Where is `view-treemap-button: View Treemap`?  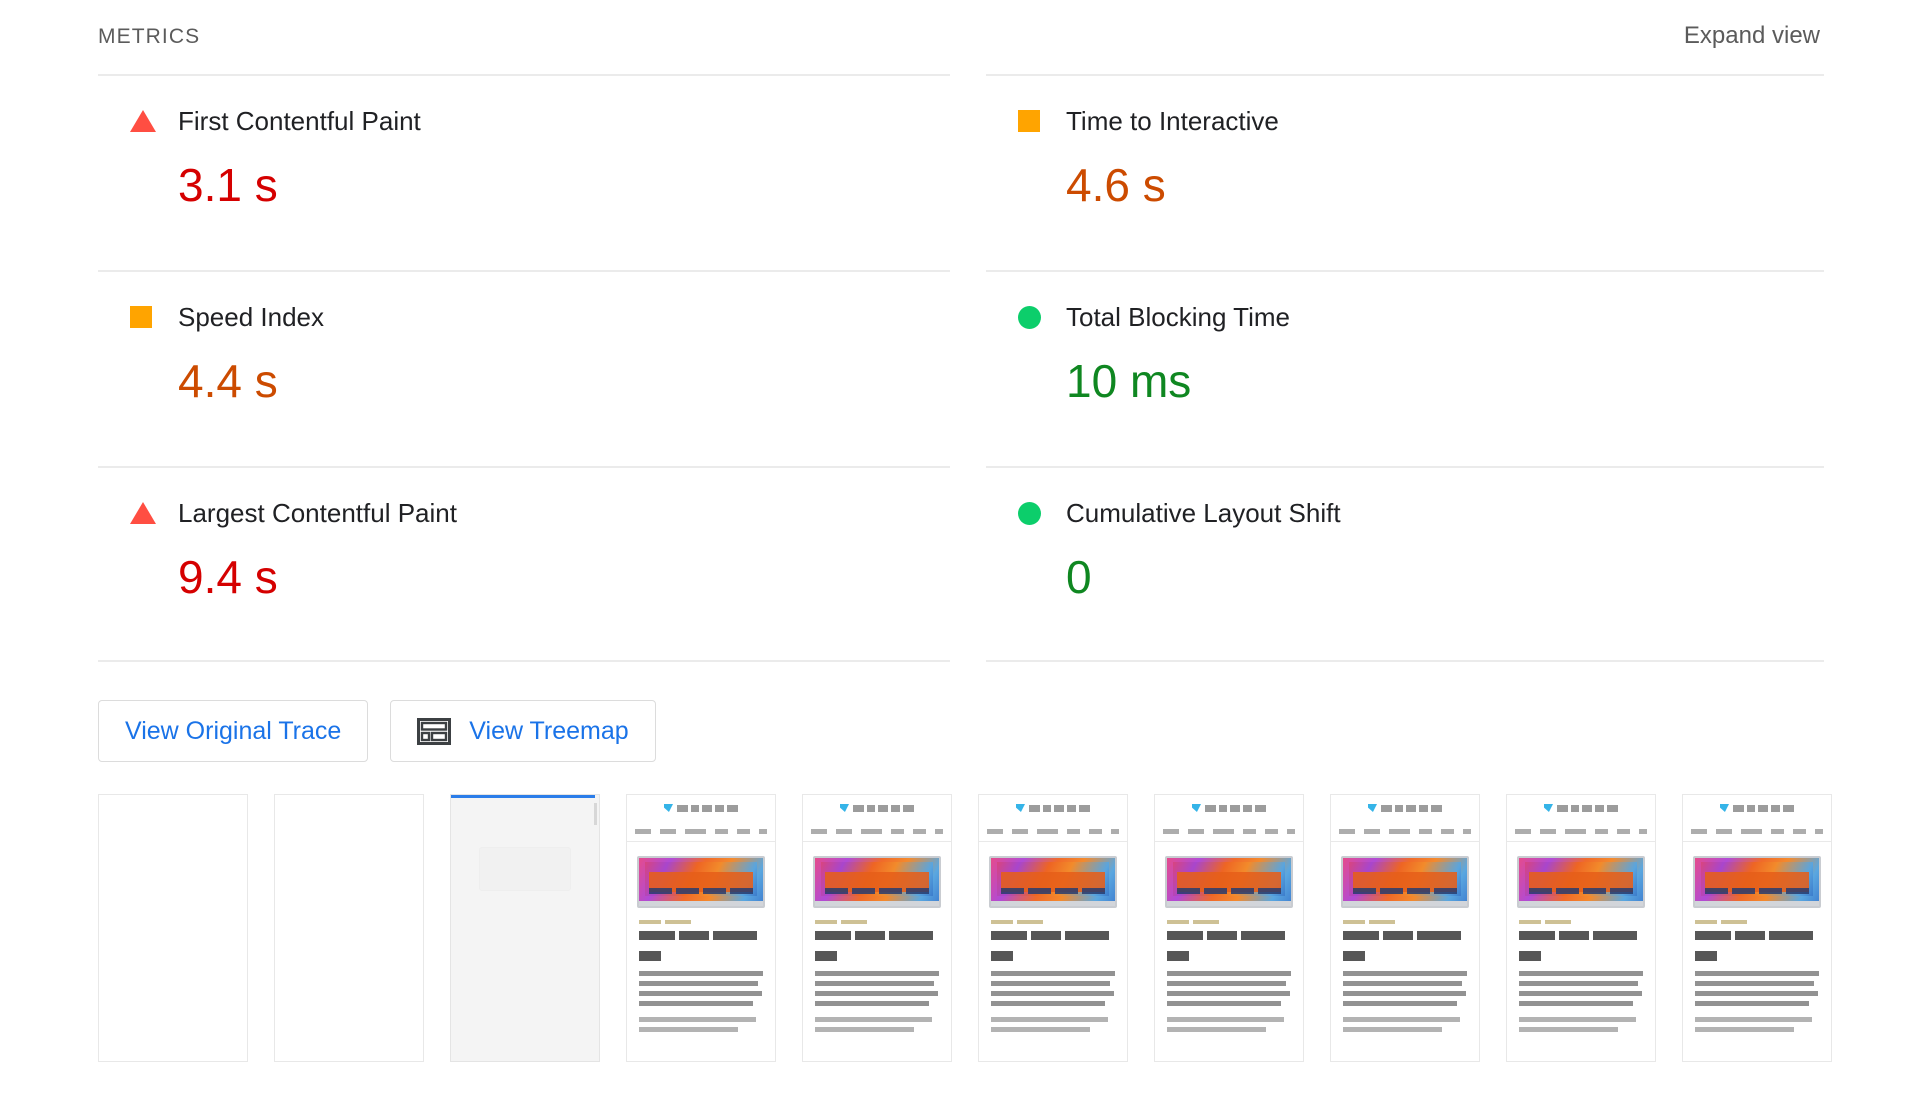
view-treemap-button: View Treemap is located at coordinates (523, 731).